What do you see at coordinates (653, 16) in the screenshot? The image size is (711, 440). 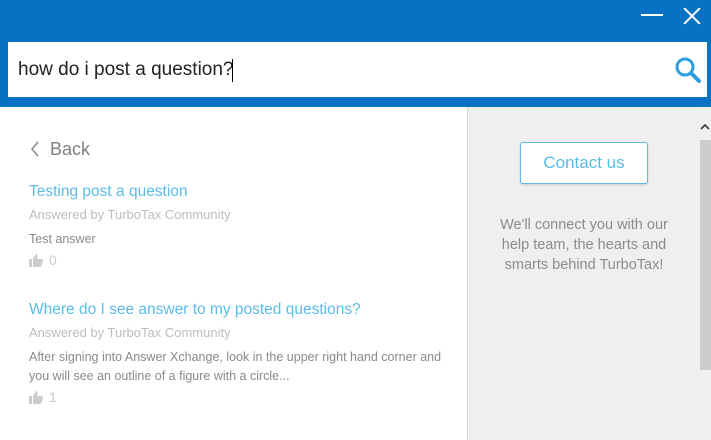 I see `minimize-icon` at bounding box center [653, 16].